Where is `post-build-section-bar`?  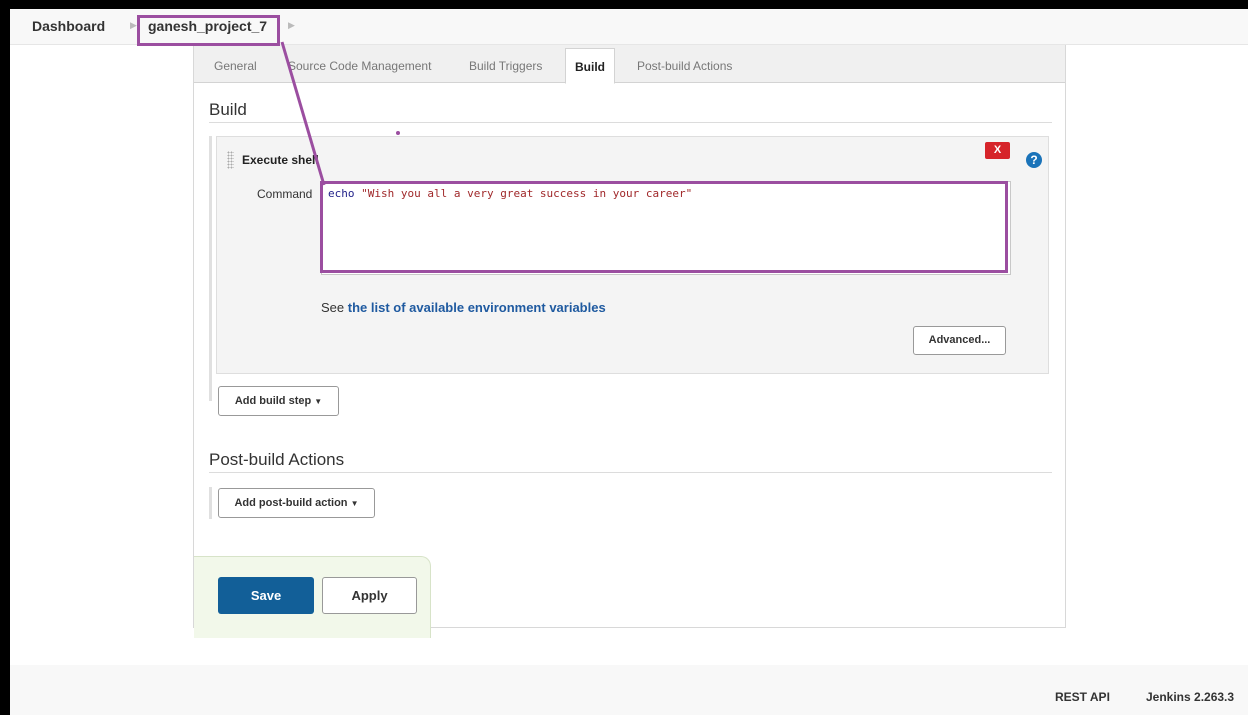 post-build-section-bar is located at coordinates (210, 503).